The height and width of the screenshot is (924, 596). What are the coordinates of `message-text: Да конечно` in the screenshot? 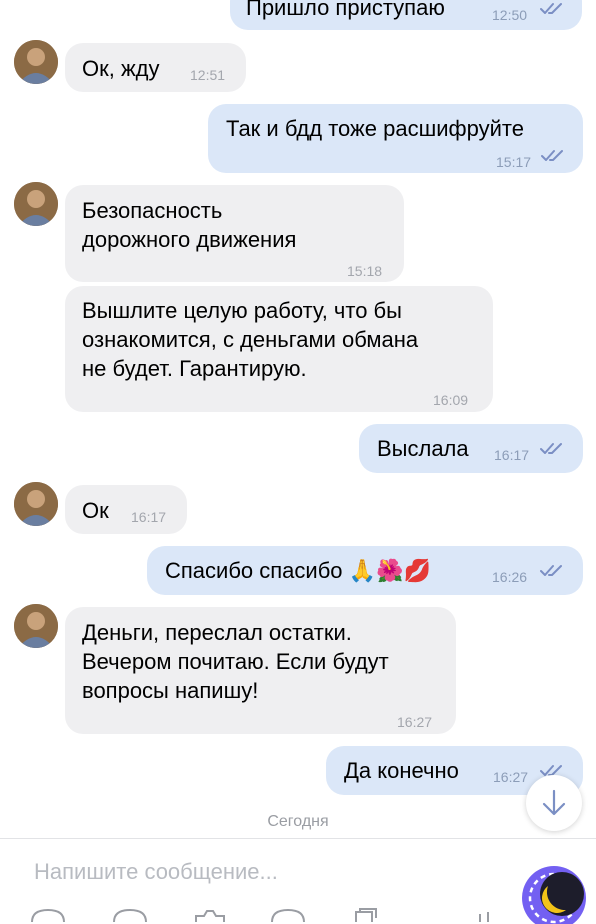 It's located at (401, 770).